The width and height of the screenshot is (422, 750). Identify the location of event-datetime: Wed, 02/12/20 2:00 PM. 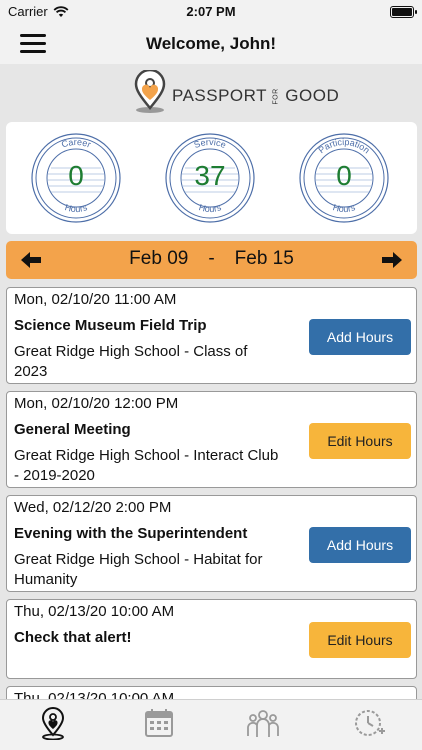
(93, 507).